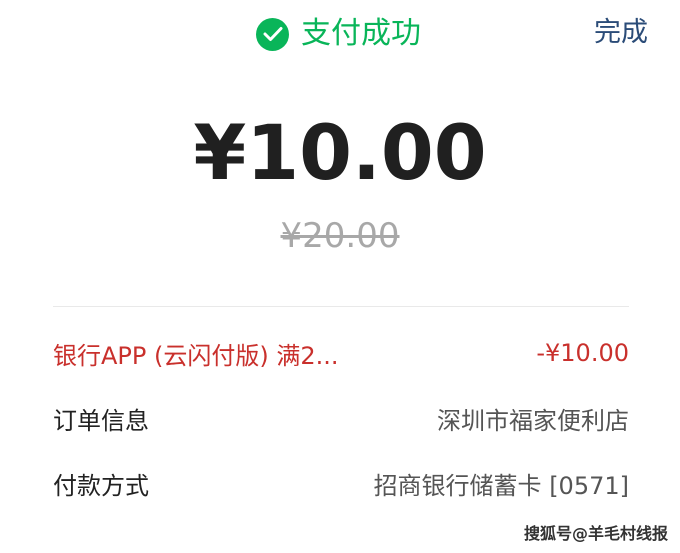  Describe the element at coordinates (341, 353) in the screenshot. I see `discount-row: 银行APP (云闪付版) 满2... -¥10.00` at that location.